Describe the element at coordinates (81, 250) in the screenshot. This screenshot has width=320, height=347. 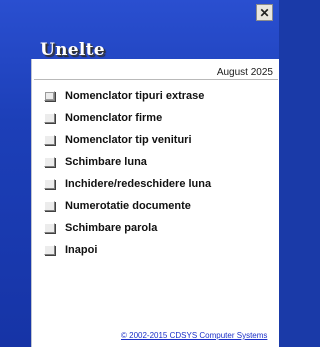
I see `menu-item-label: Inapoi` at that location.